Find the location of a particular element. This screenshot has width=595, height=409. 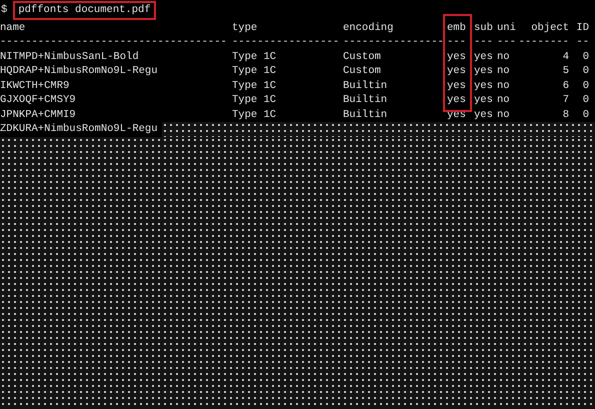

table-cell-text: GJXOQF+CMSY9 is located at coordinates (38, 100).